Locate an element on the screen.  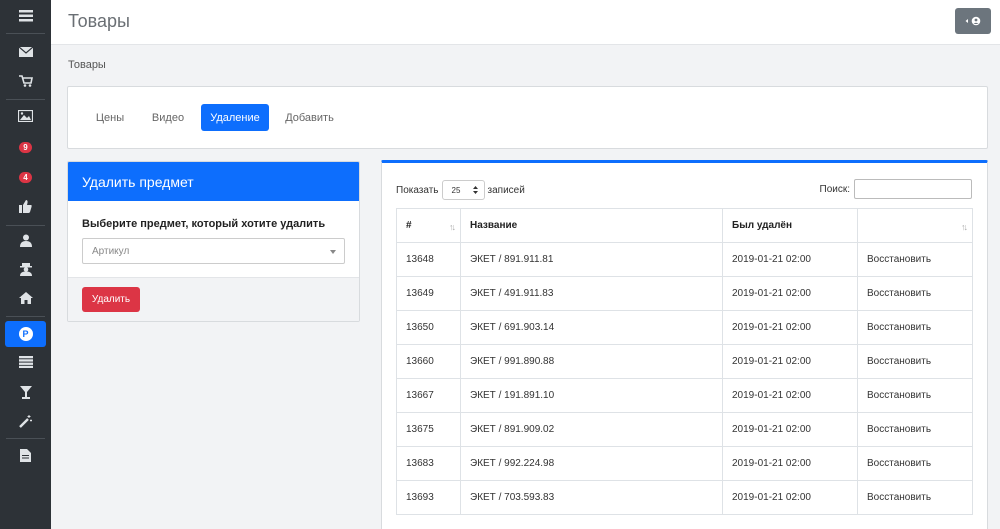
cell-name: ЭКЕТ / 691.903.14 is located at coordinates (591, 327).